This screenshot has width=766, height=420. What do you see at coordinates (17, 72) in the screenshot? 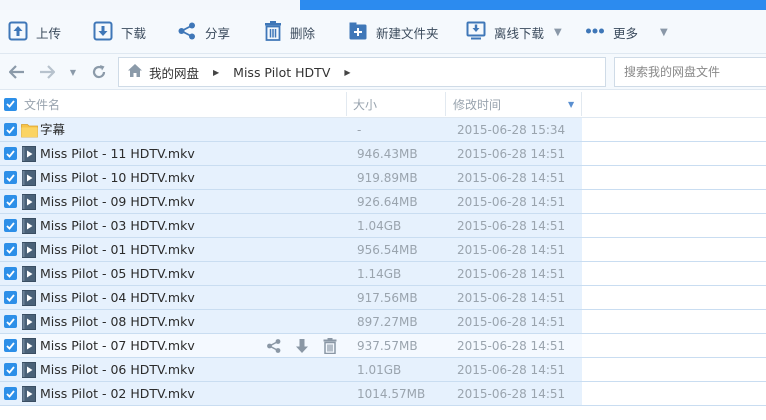
I see `back-arrow-icon` at bounding box center [17, 72].